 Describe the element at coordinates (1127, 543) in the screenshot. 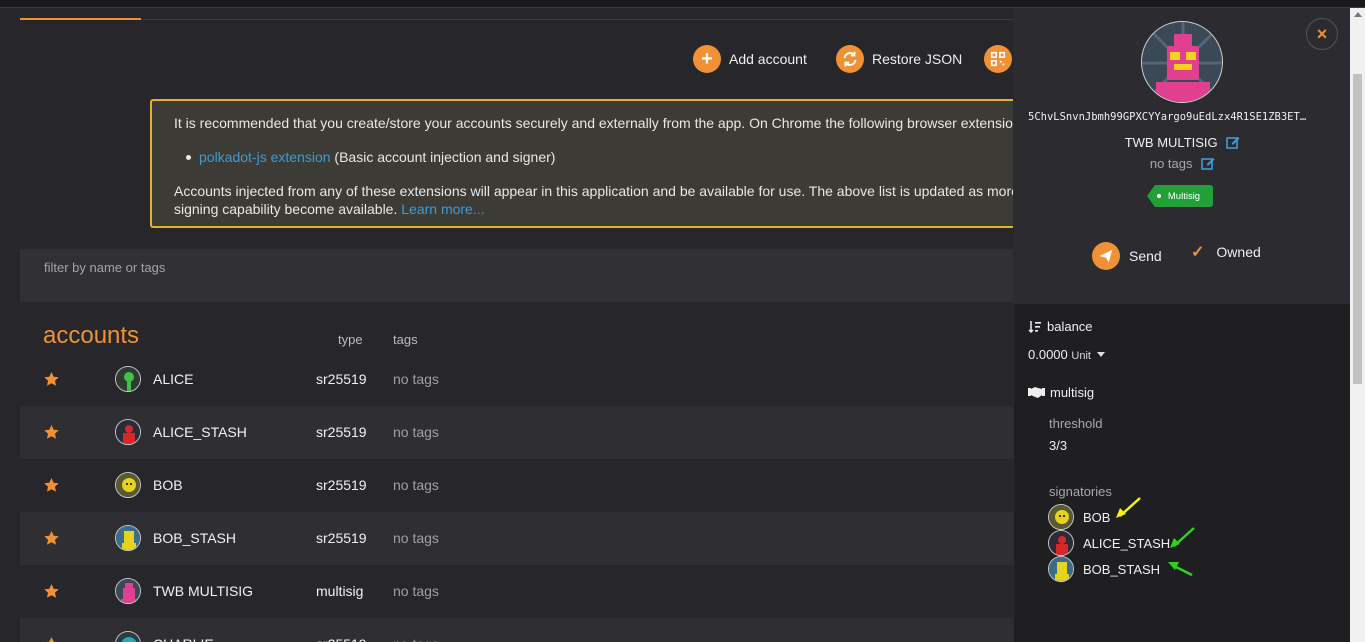

I see `signatory-name: ALICE_STASH` at that location.